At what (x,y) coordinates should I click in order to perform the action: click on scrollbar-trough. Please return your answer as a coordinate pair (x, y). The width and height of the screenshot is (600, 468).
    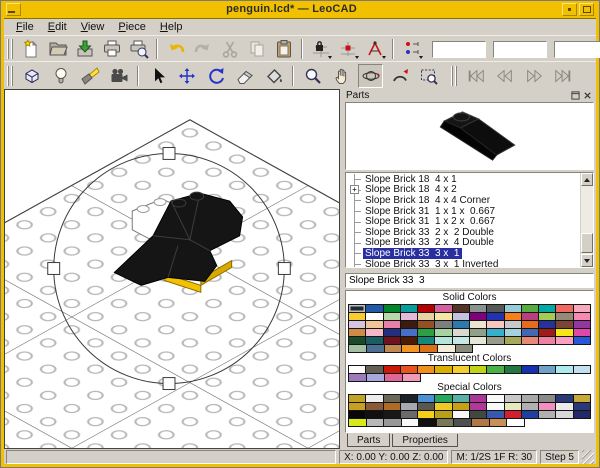
    Looking at the image, I should click on (587, 220).